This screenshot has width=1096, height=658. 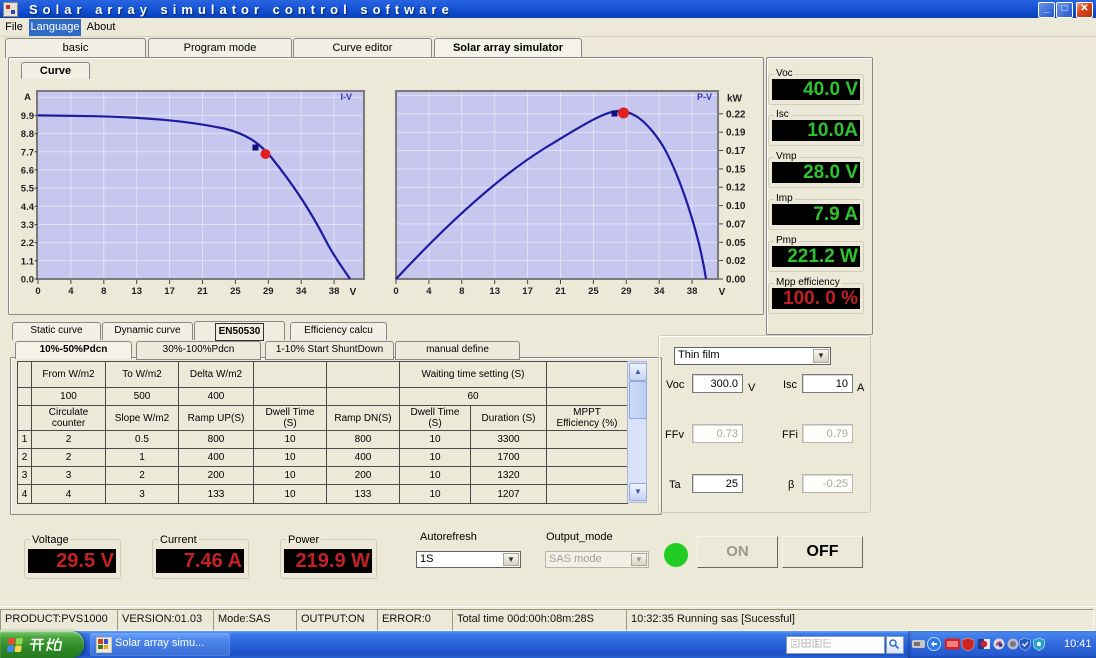 What do you see at coordinates (736, 261) in the screenshot?
I see `svg-text: 0.02` at bounding box center [736, 261].